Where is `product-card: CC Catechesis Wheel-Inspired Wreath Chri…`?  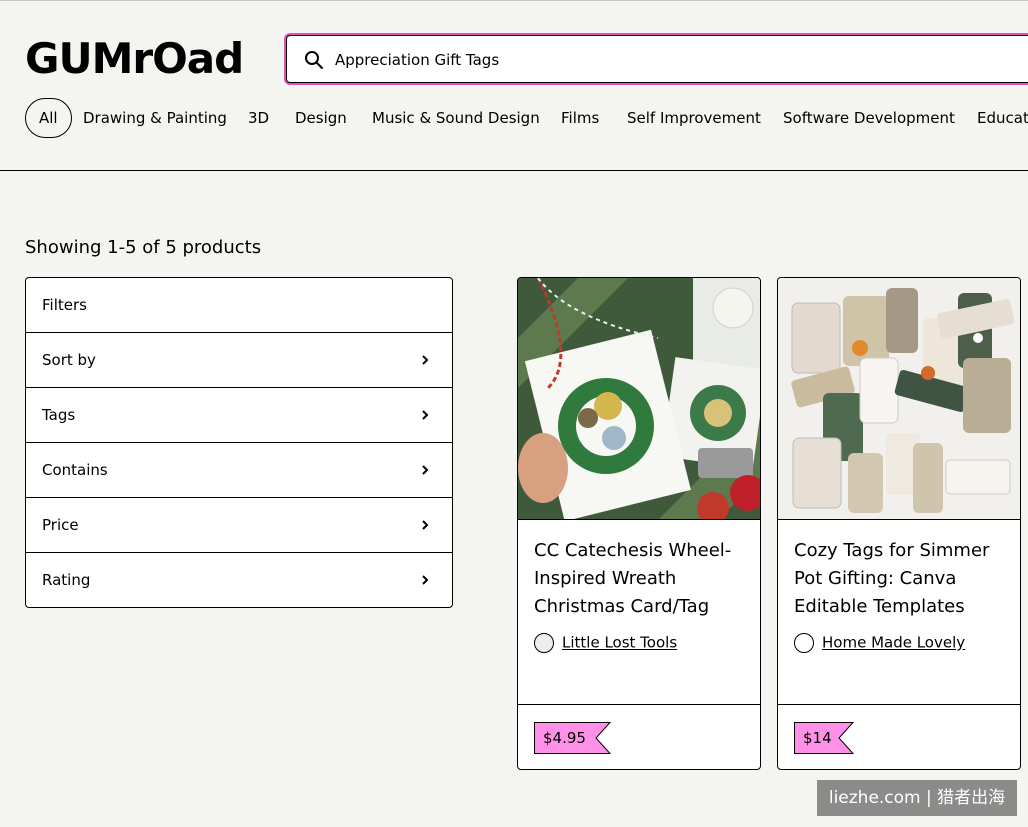 product-card: CC Catechesis Wheel-Inspired Wreath Chri… is located at coordinates (639, 523).